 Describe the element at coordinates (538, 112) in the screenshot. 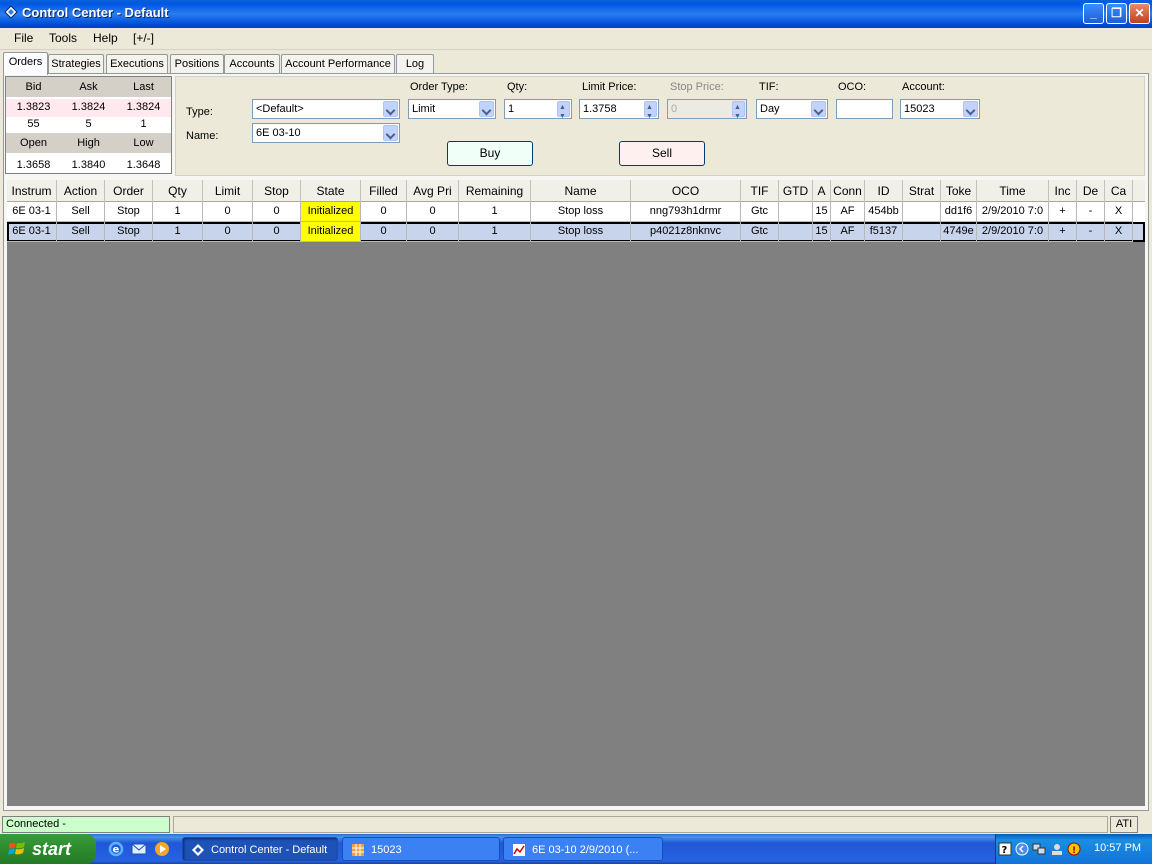

I see `qty-stepper: 1` at that location.